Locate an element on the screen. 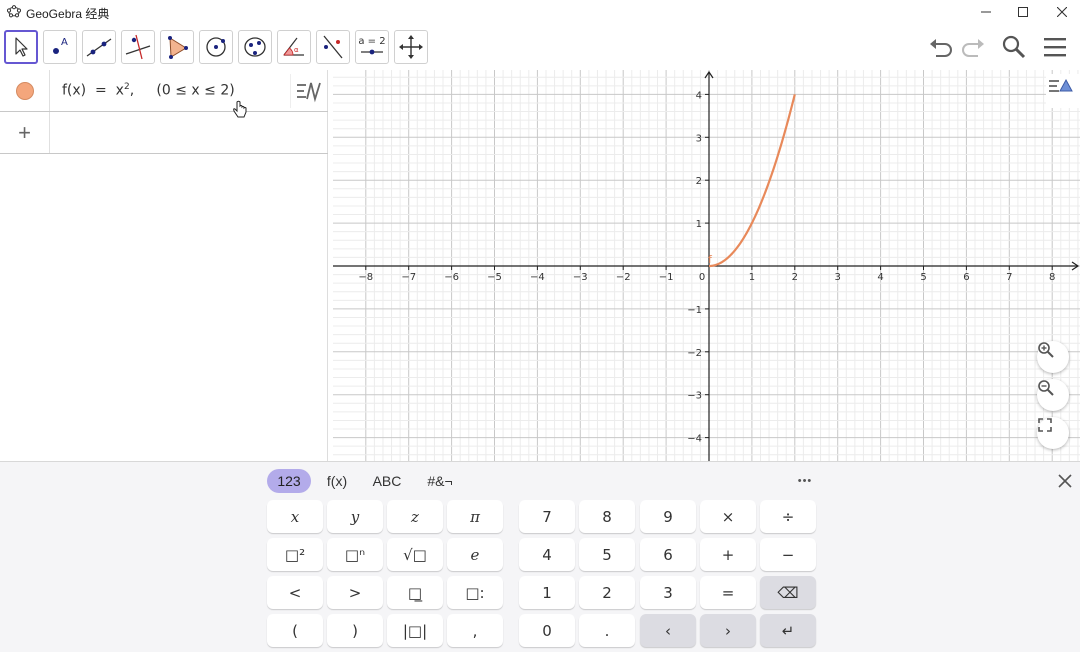 The height and width of the screenshot is (652, 1080). key-left-arrow: ‹ is located at coordinates (668, 630).